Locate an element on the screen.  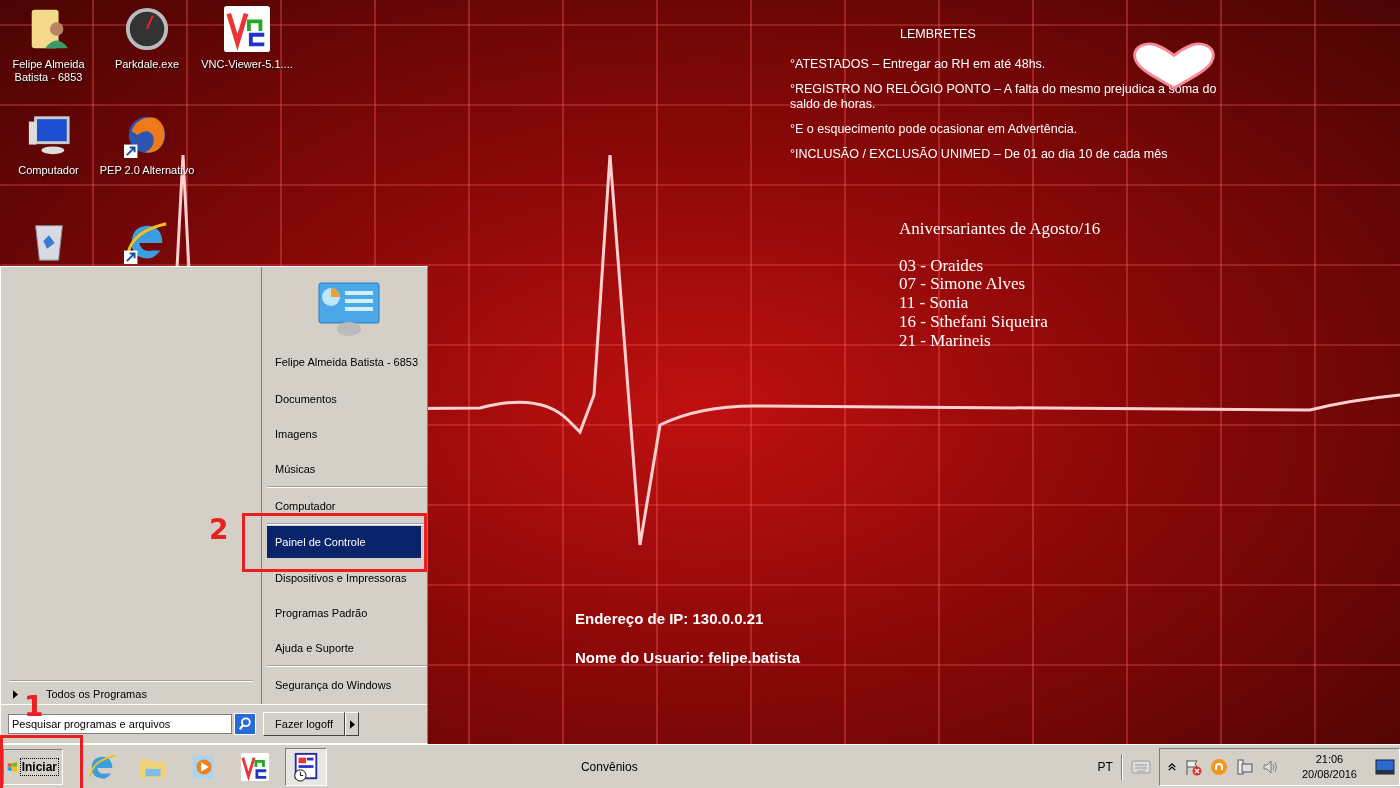
start-menu-item: Segurança do Windows is located at coordinates (333, 684).